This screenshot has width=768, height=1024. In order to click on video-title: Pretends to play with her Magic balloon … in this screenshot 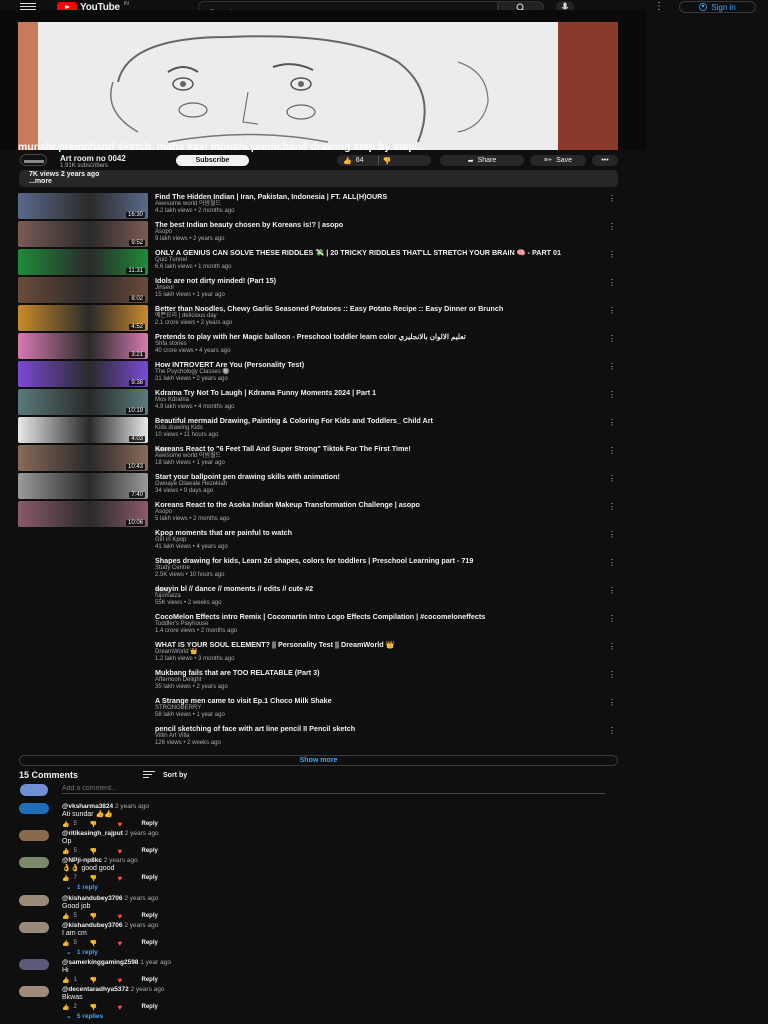, I will do `click(377, 337)`.